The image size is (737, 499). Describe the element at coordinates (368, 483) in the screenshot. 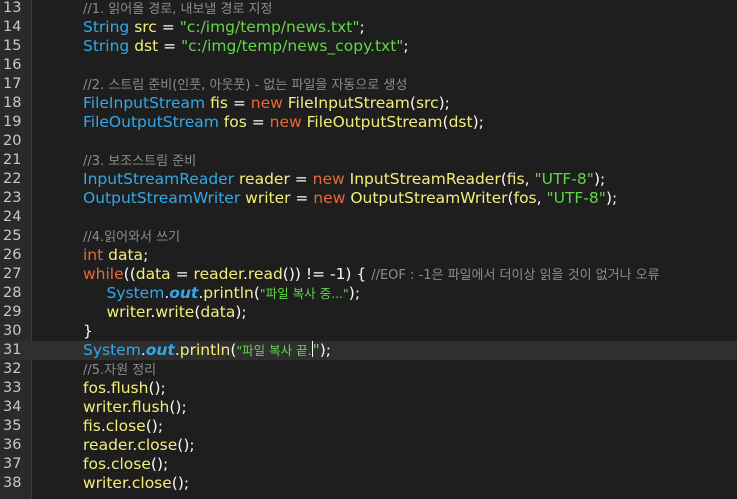

I see `code-line: 38 writer.close();` at that location.